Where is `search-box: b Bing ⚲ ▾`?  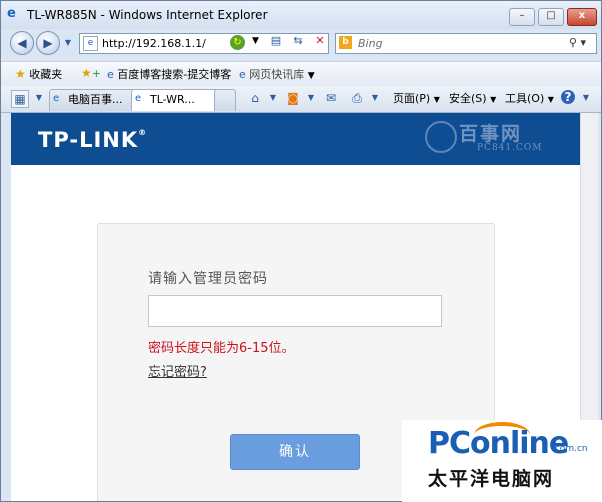
search-box: b Bing ⚲ ▾ is located at coordinates (466, 43).